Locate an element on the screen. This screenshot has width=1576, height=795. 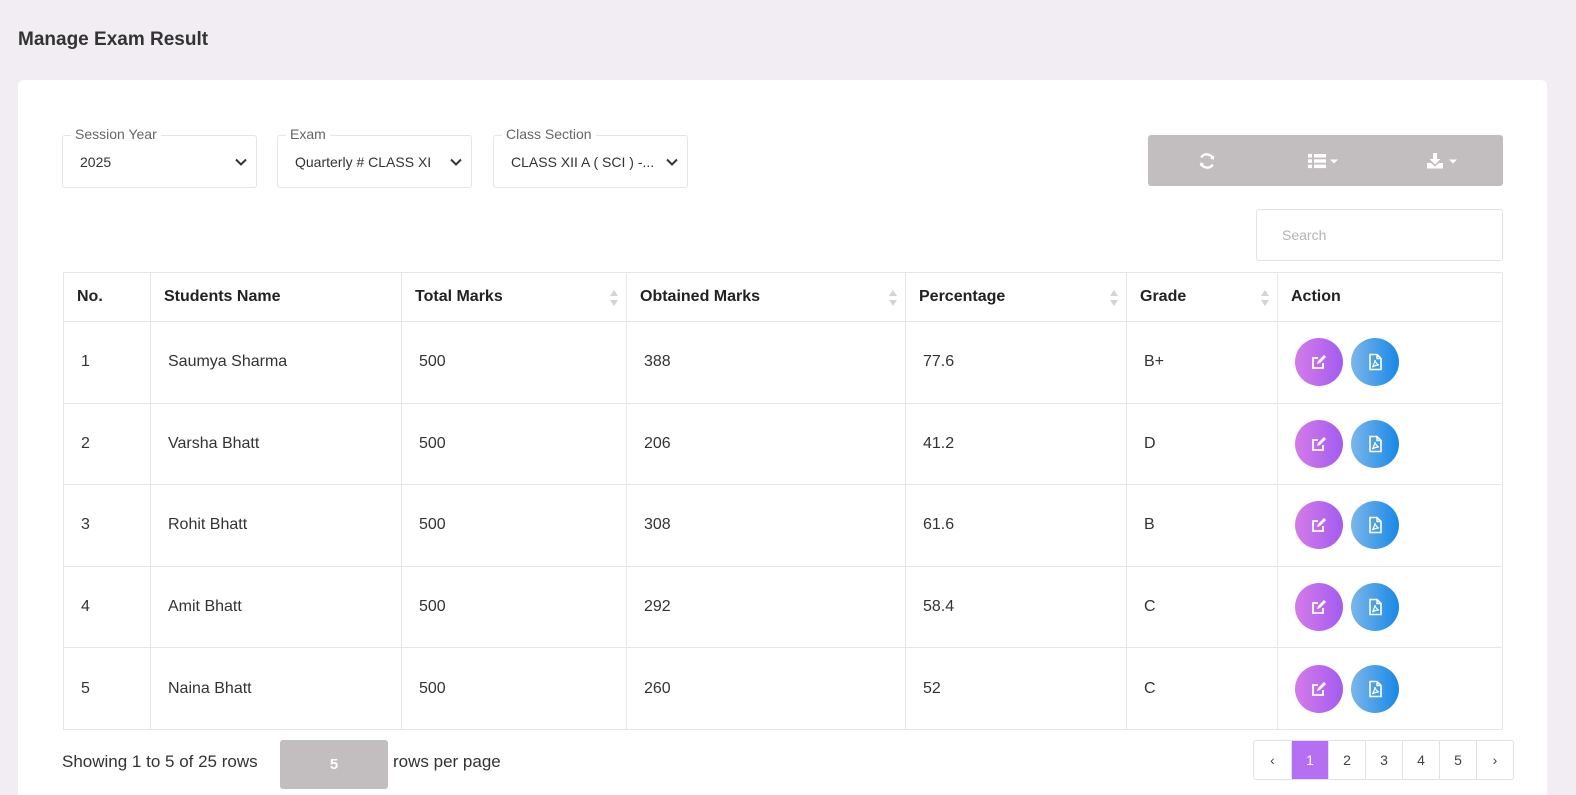
column-header-total-marks: Total Marks is located at coordinates (514, 297).